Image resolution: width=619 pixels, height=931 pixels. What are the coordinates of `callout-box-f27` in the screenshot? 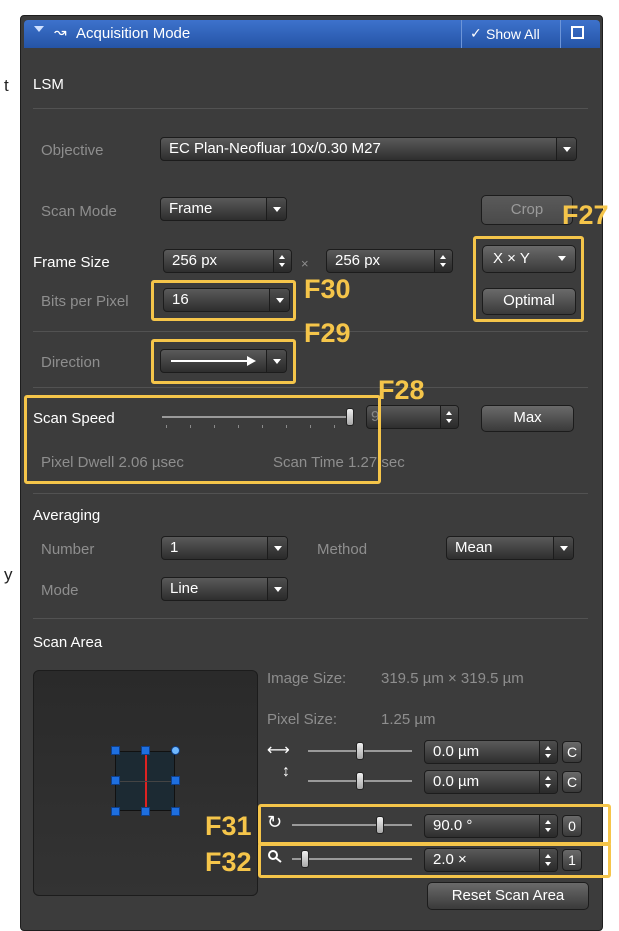 It's located at (528, 279).